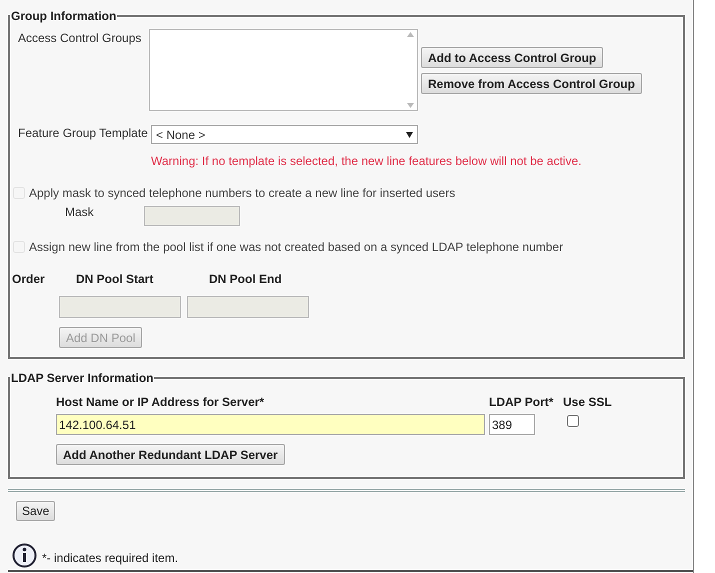  What do you see at coordinates (410, 105) in the screenshot?
I see `scroll-down-icon` at bounding box center [410, 105].